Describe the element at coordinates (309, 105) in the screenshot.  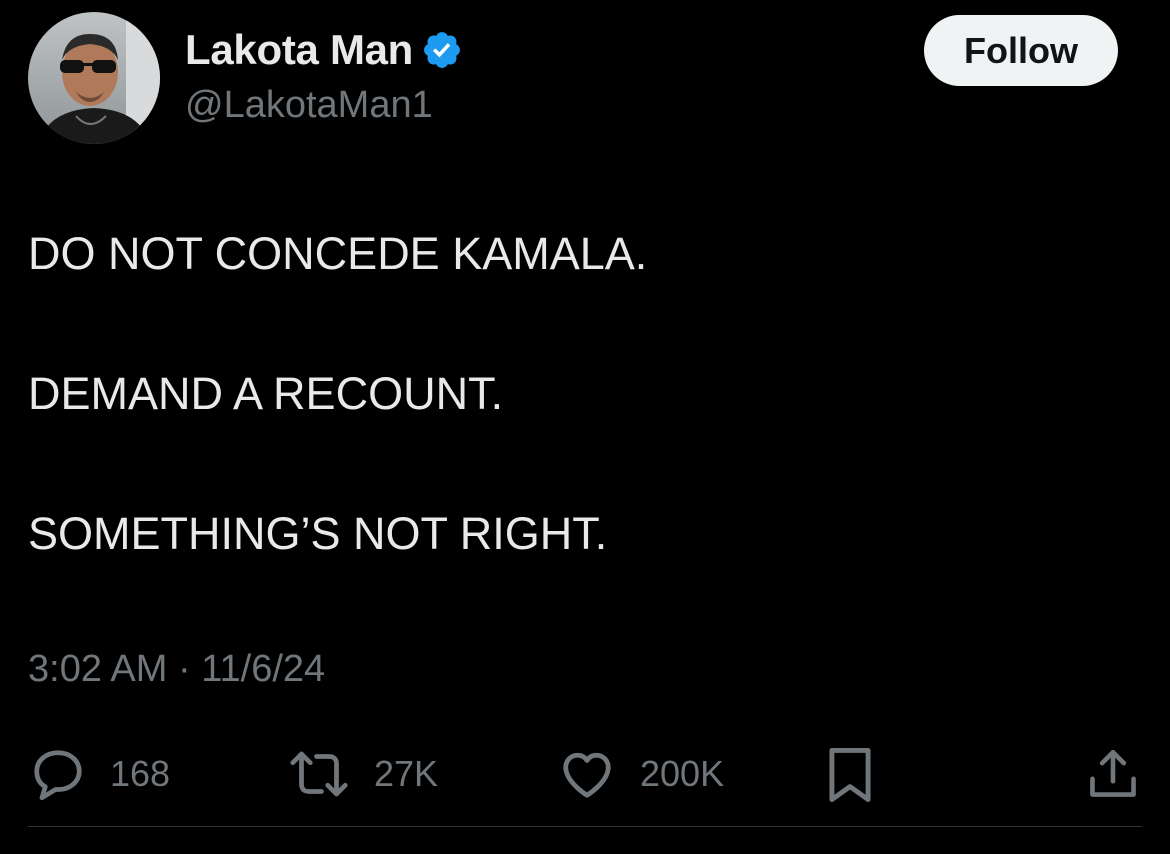
I see `user-handle: @LakotaMan1` at that location.